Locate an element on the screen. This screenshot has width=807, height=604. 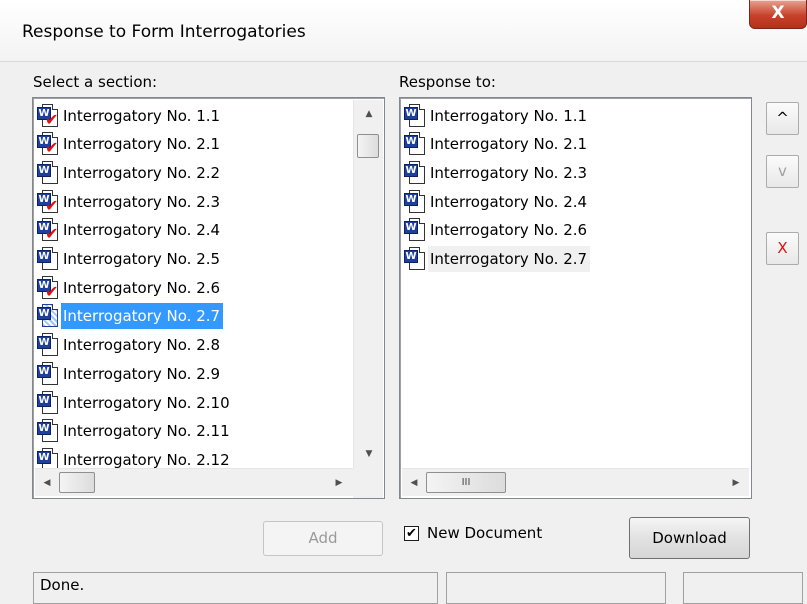
list-item-label: Interrogatory No. 2.9 is located at coordinates (142, 373).